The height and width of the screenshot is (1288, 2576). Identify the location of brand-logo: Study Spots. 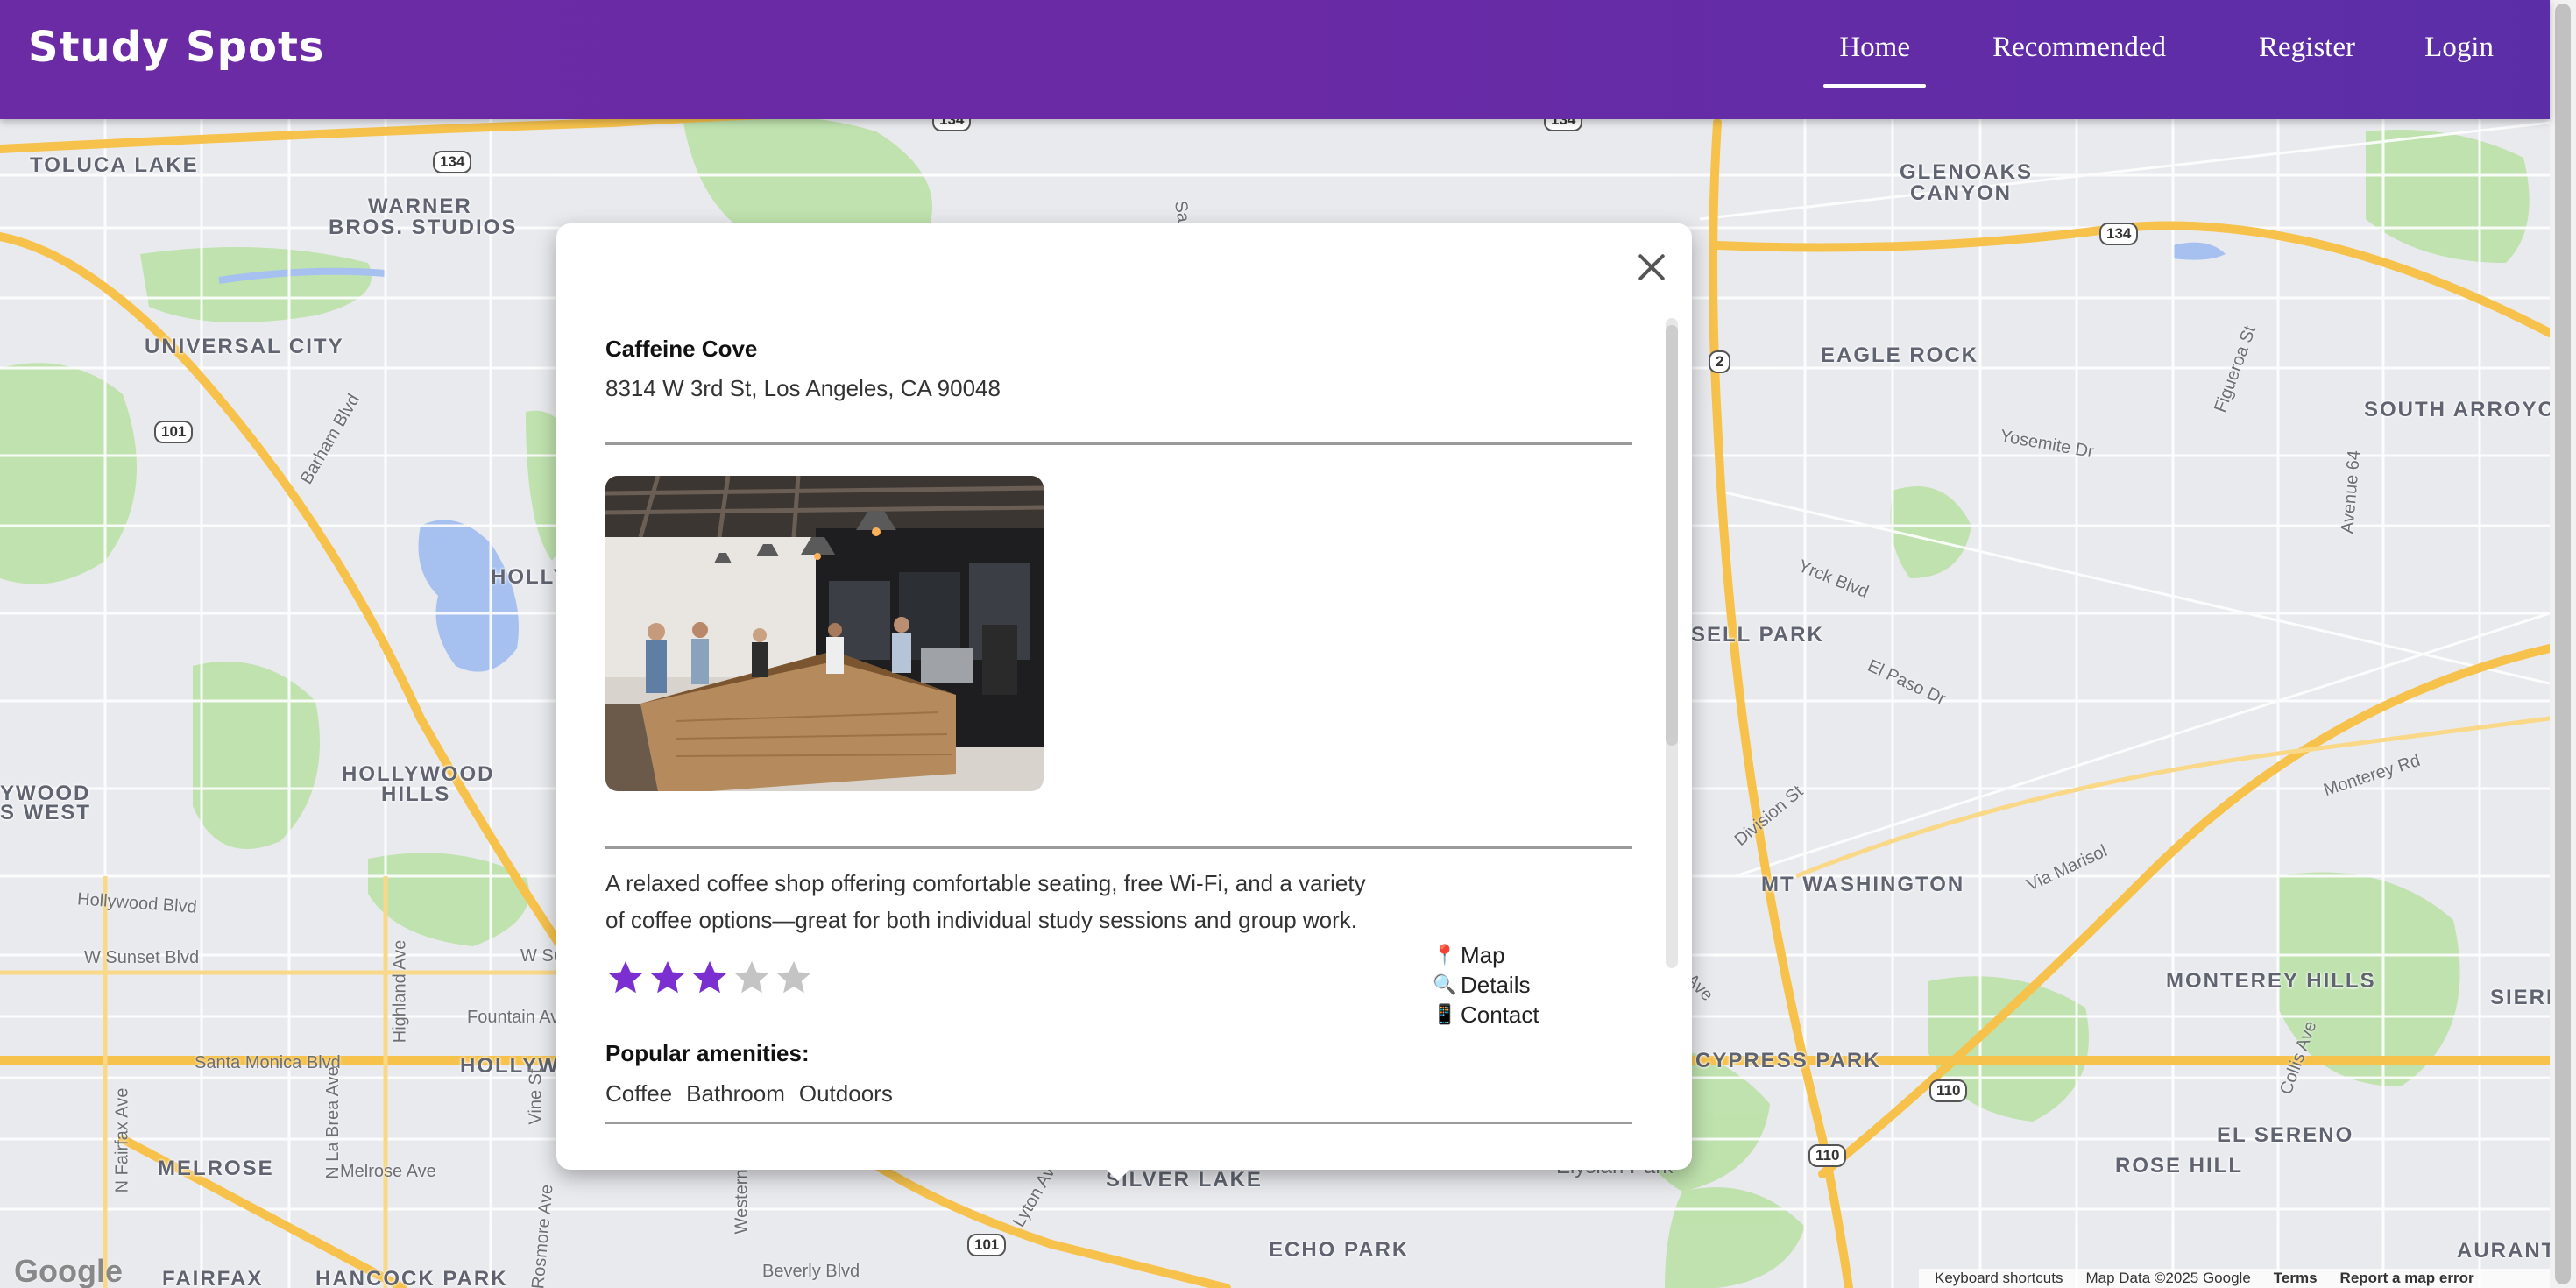
(176, 47).